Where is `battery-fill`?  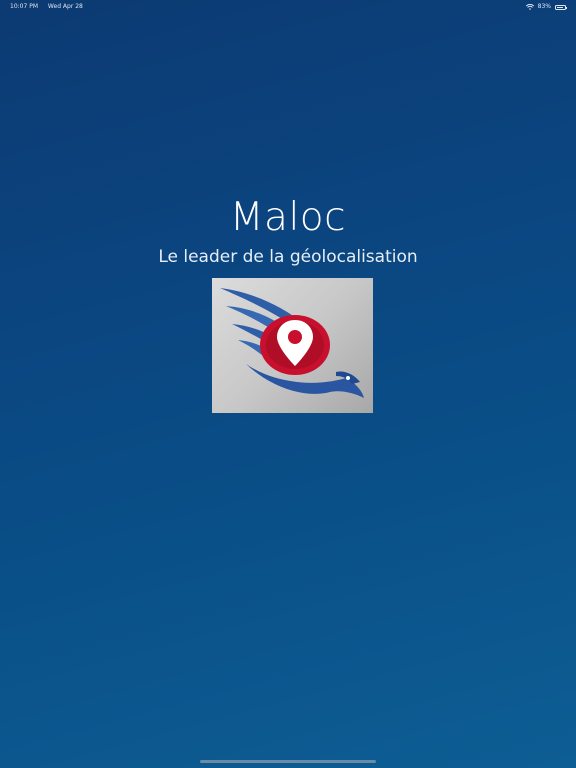 battery-fill is located at coordinates (560, 7).